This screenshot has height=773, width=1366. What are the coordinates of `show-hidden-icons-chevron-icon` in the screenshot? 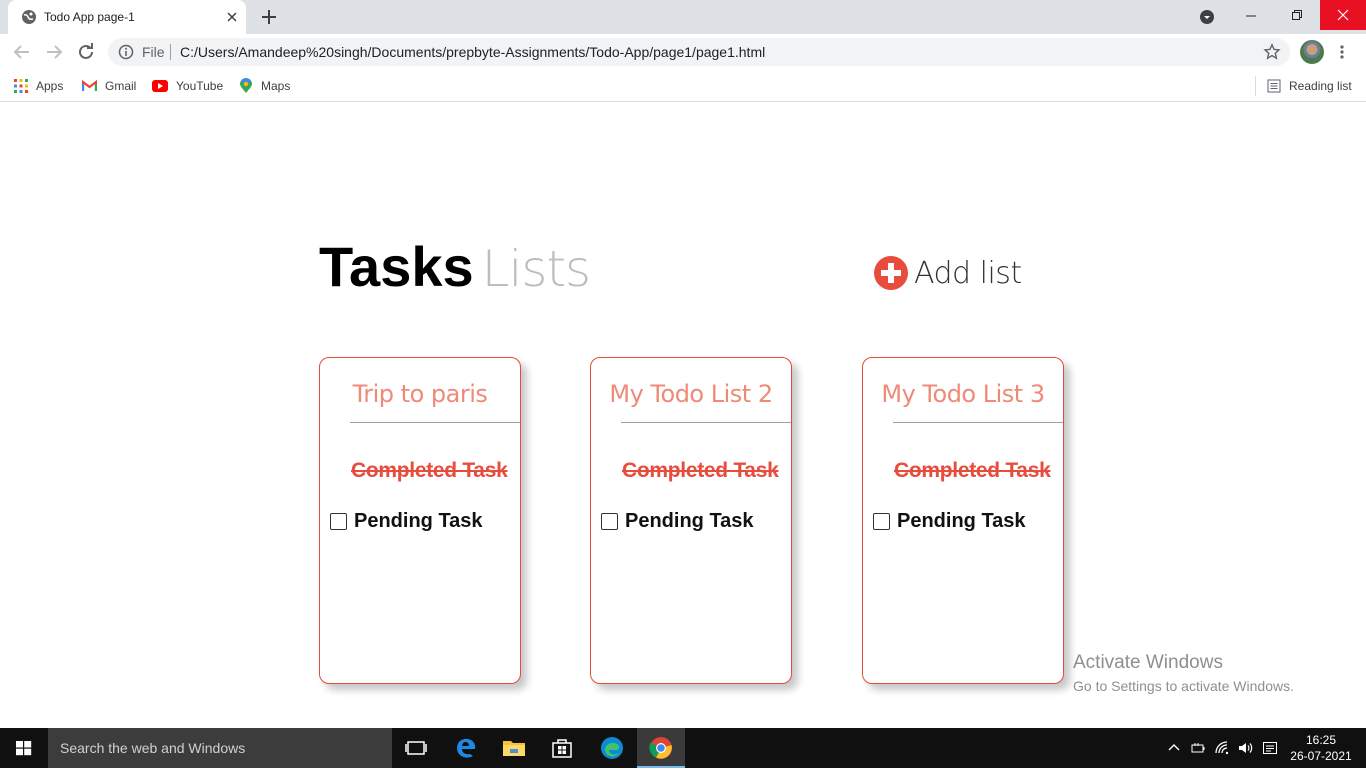 It's located at (1174, 748).